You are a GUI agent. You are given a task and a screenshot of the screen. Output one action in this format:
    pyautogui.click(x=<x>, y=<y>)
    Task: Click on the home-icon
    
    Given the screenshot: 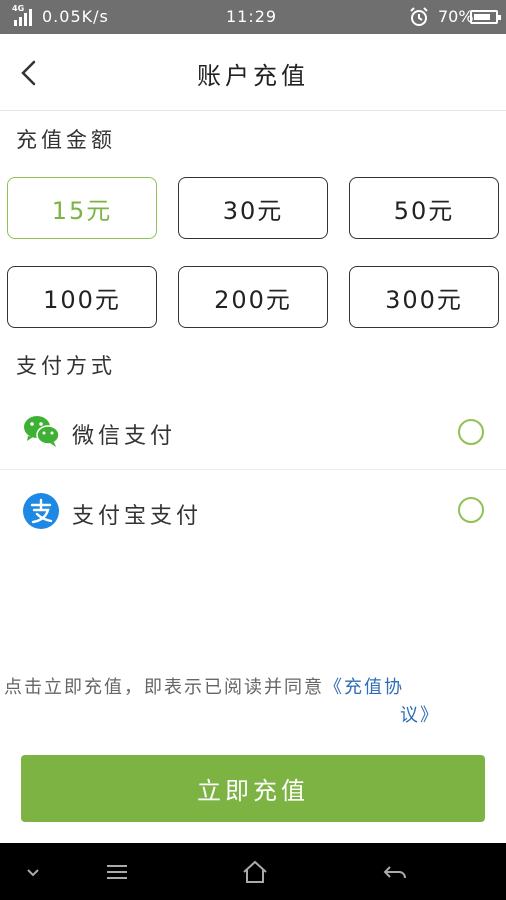 What is the action you would take?
    pyautogui.click(x=255, y=872)
    